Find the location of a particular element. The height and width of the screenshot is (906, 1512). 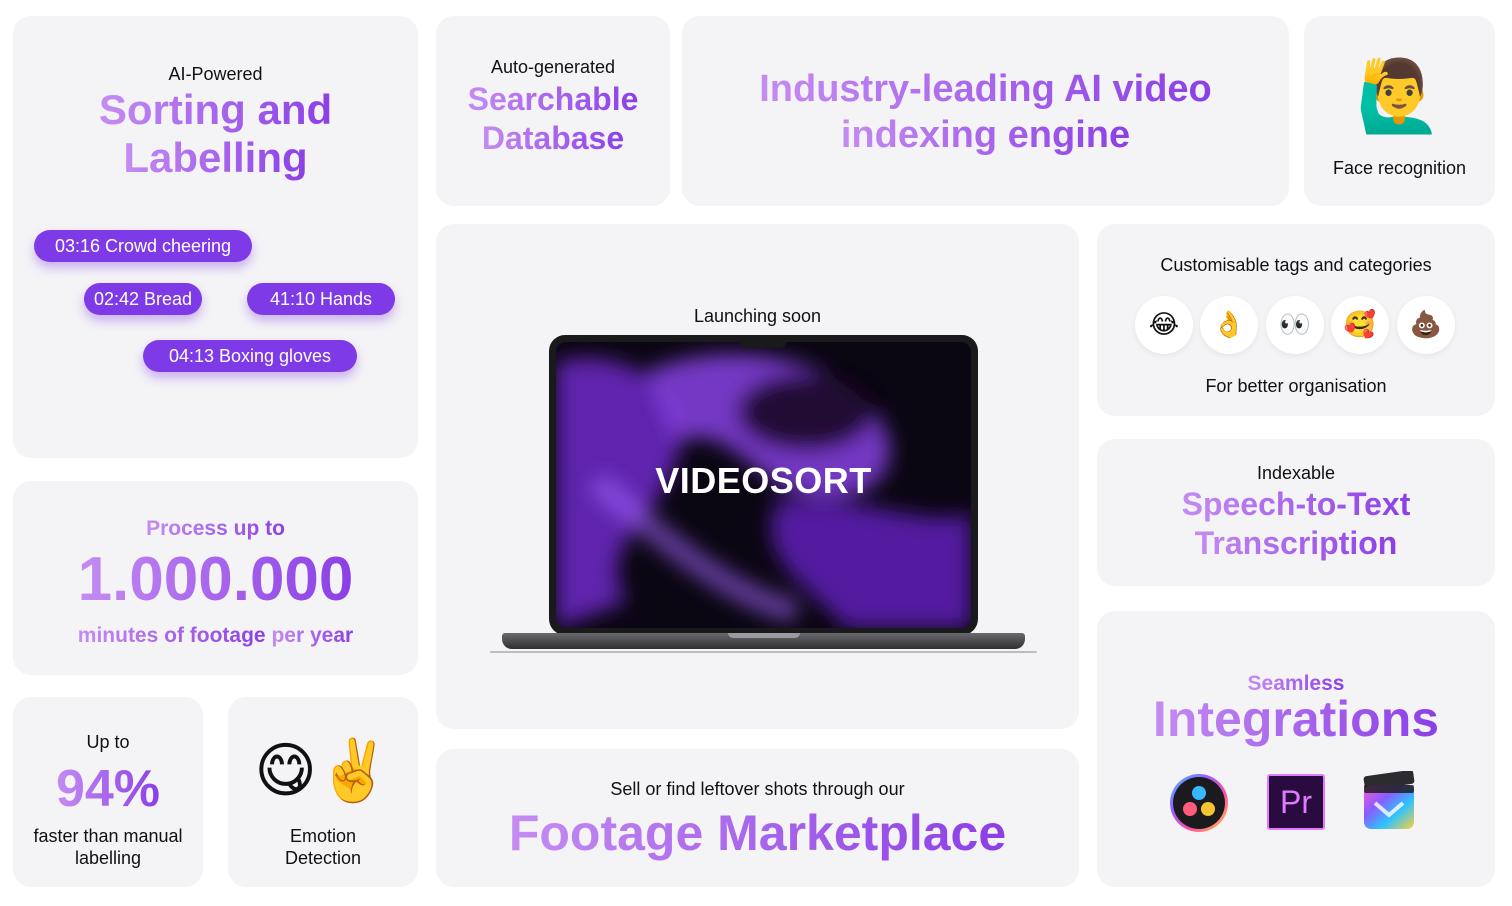

sorting-title: Sorting and Labelling is located at coordinates (215, 133).